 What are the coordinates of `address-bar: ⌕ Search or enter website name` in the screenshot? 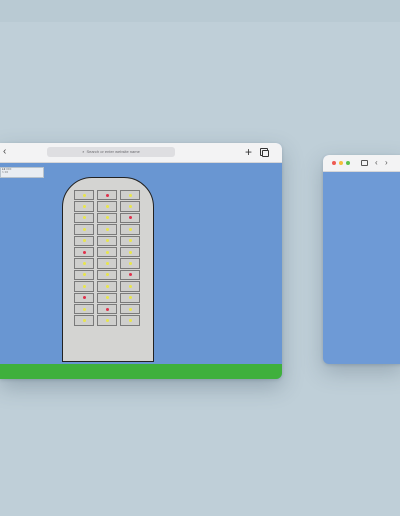 It's located at (111, 152).